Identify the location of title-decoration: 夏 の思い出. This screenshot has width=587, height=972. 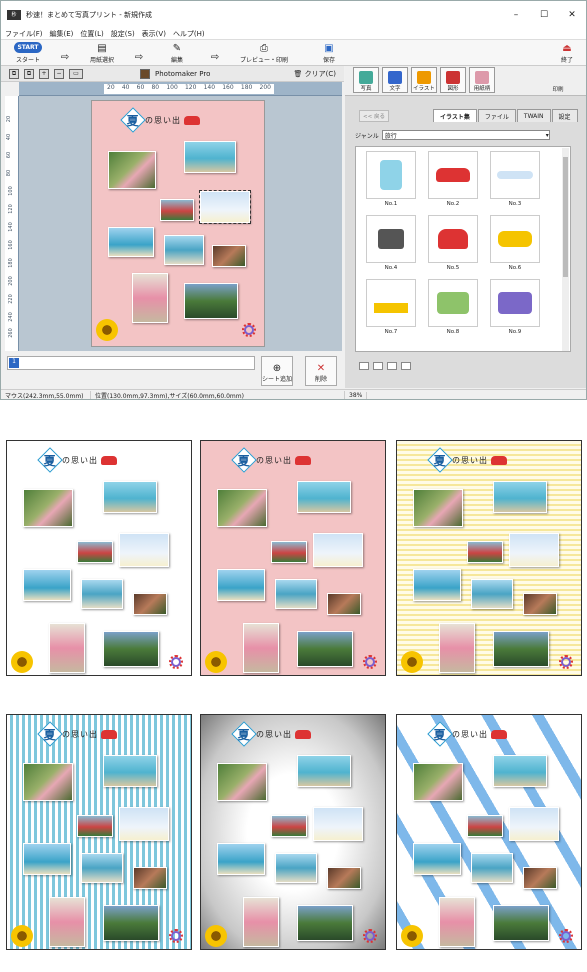
(160, 120).